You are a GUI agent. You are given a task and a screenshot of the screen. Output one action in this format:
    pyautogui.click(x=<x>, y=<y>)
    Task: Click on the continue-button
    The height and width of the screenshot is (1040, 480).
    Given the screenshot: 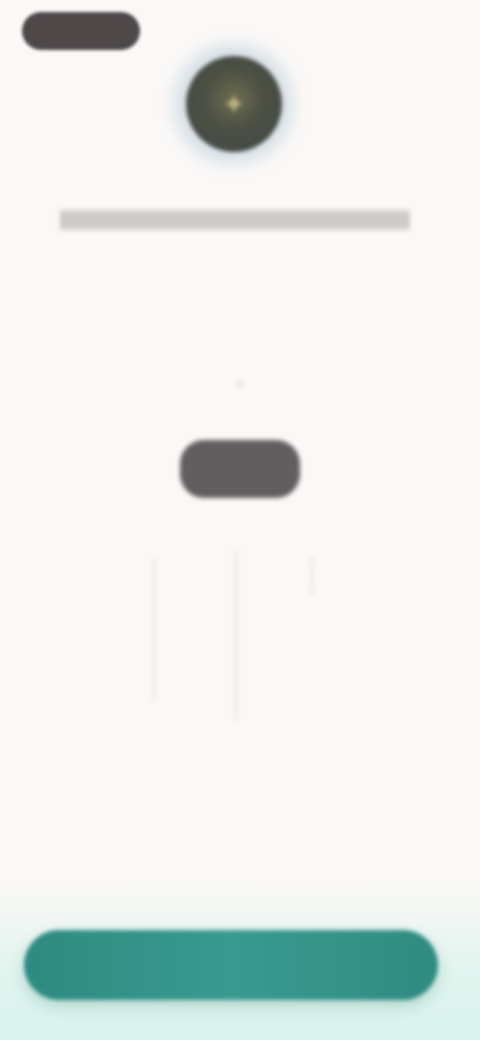 What is the action you would take?
    pyautogui.click(x=231, y=965)
    